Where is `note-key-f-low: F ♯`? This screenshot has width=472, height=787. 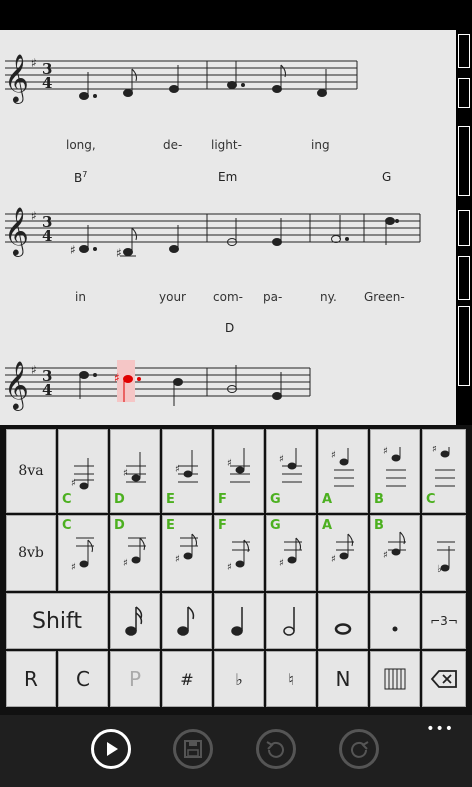
note-key-f-low: F ♯ is located at coordinates (239, 553).